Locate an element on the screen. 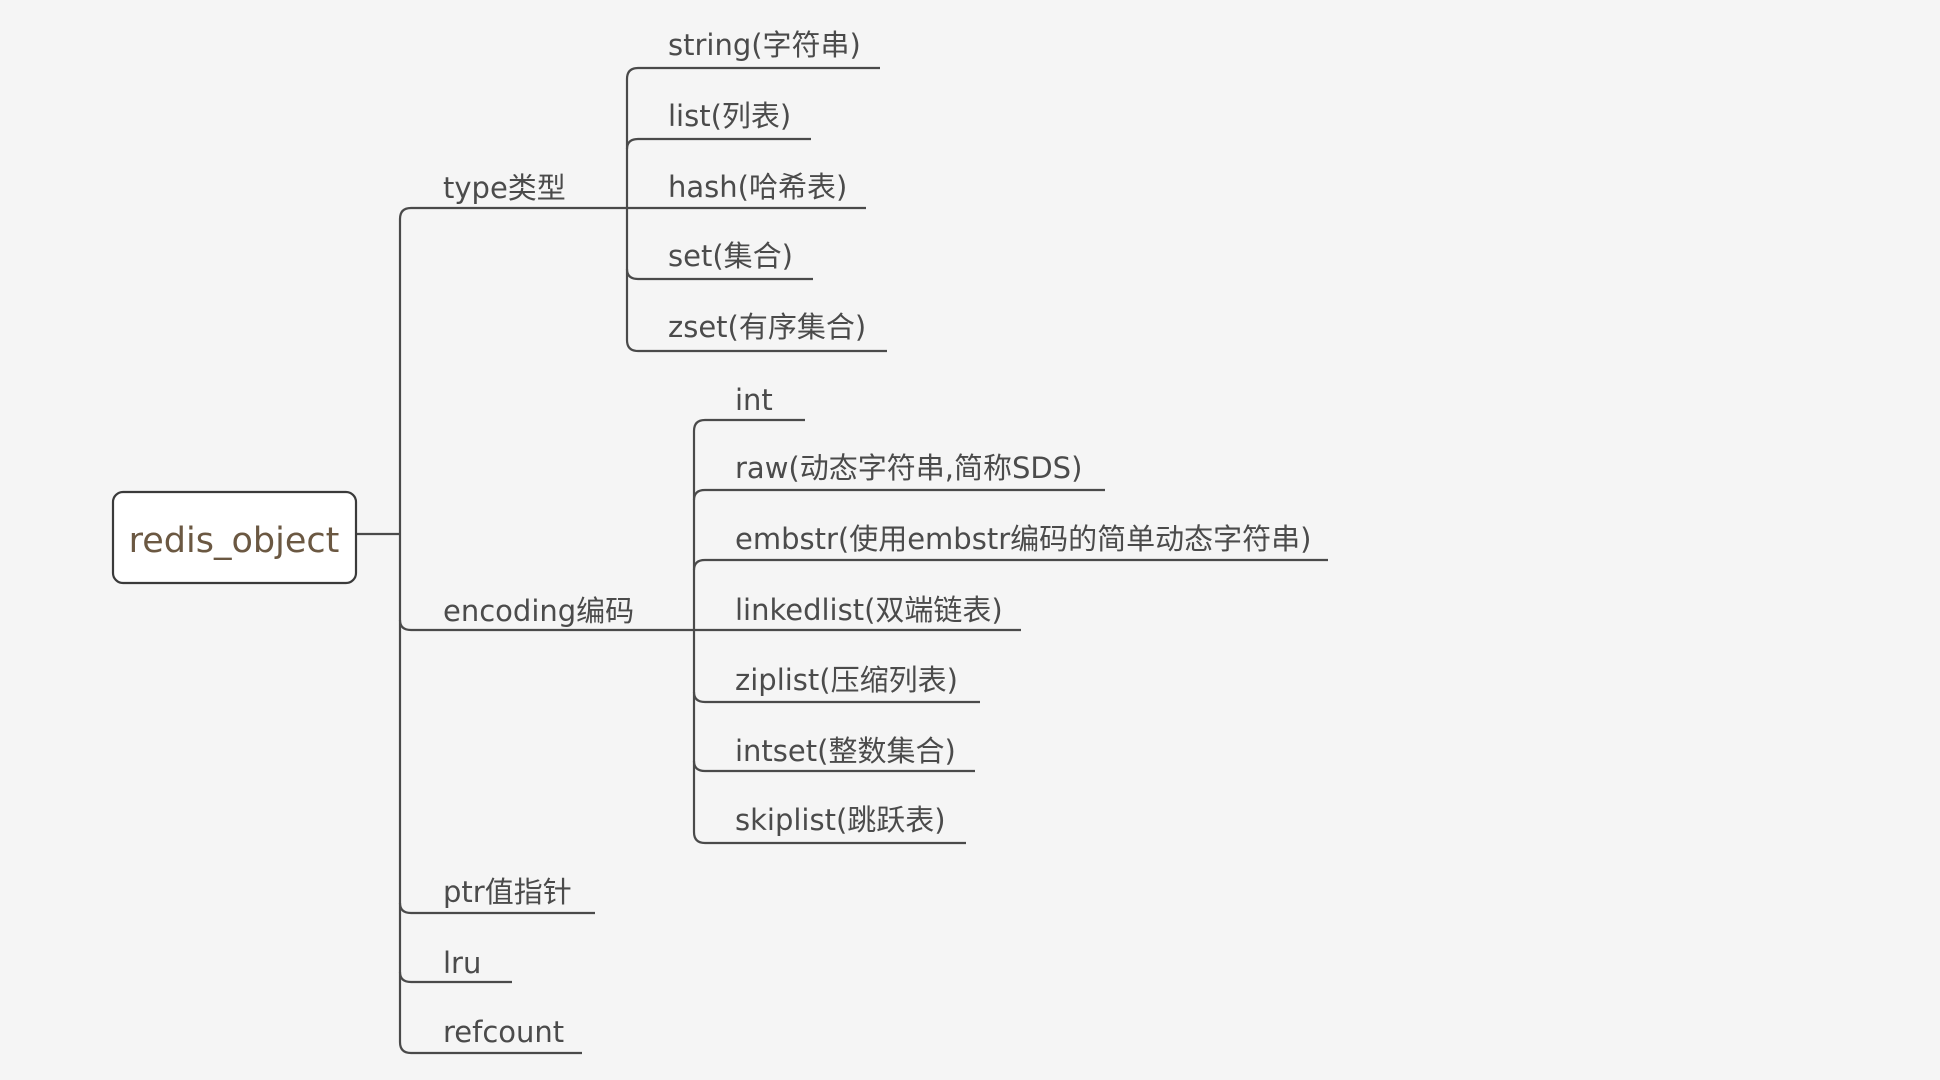 This screenshot has width=1940, height=1080. encoding-child-raw: raw(动态字符串,简称SDS) is located at coordinates (905, 471).